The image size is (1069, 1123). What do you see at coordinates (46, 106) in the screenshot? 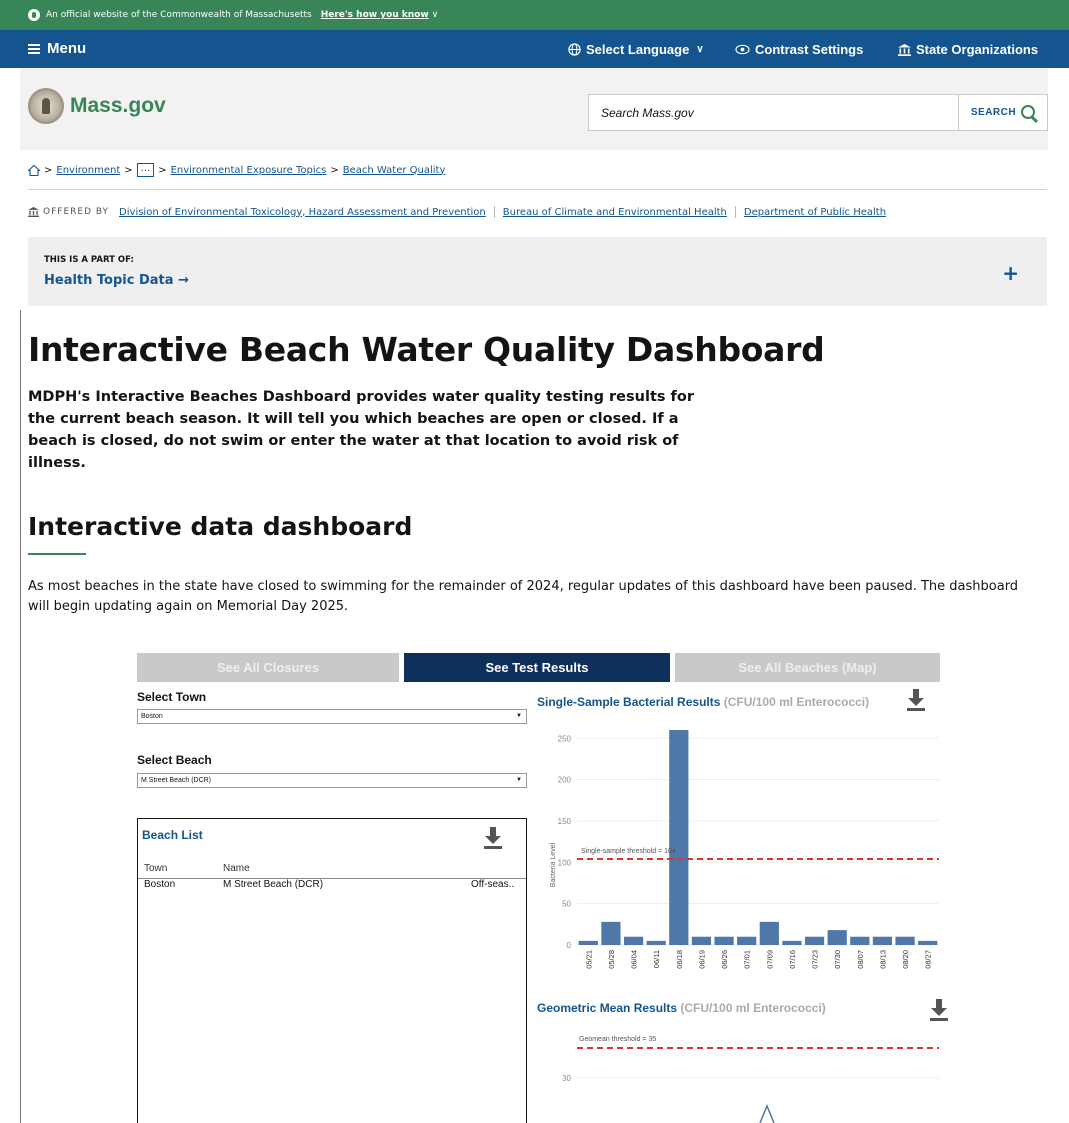
I see `mass-seal-logo-icon` at bounding box center [46, 106].